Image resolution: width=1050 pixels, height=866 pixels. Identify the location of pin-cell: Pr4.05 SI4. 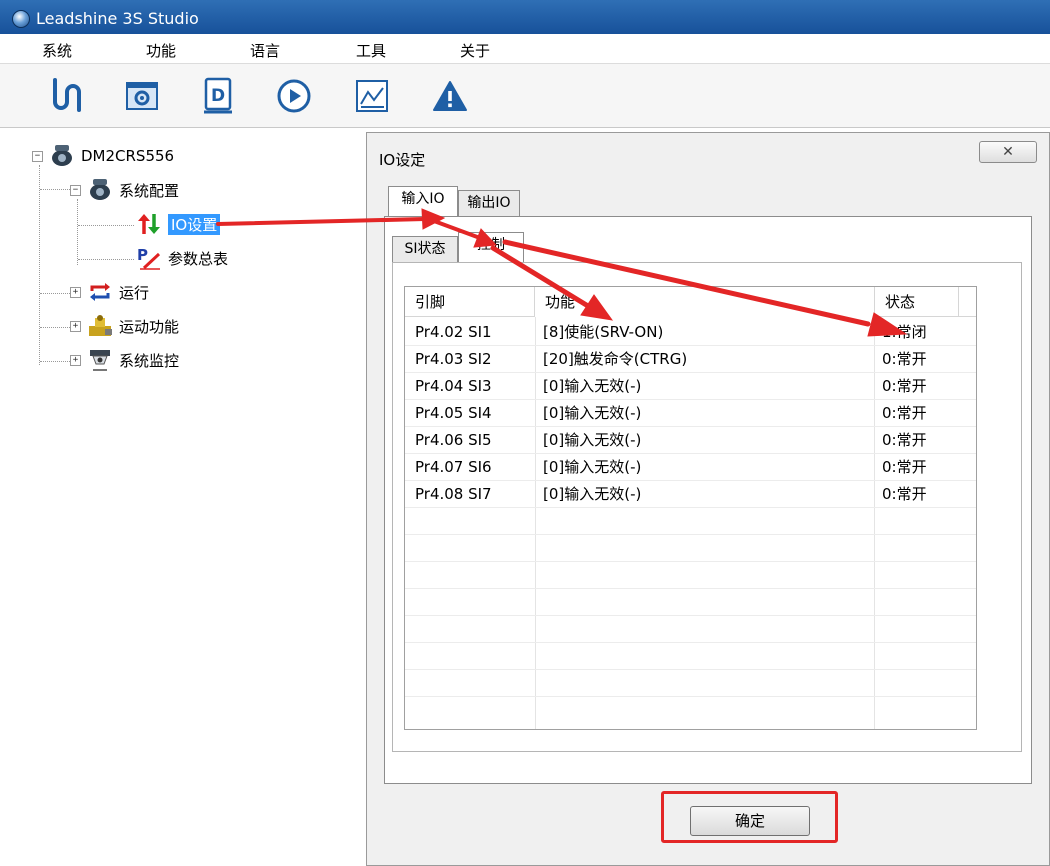
(453, 413).